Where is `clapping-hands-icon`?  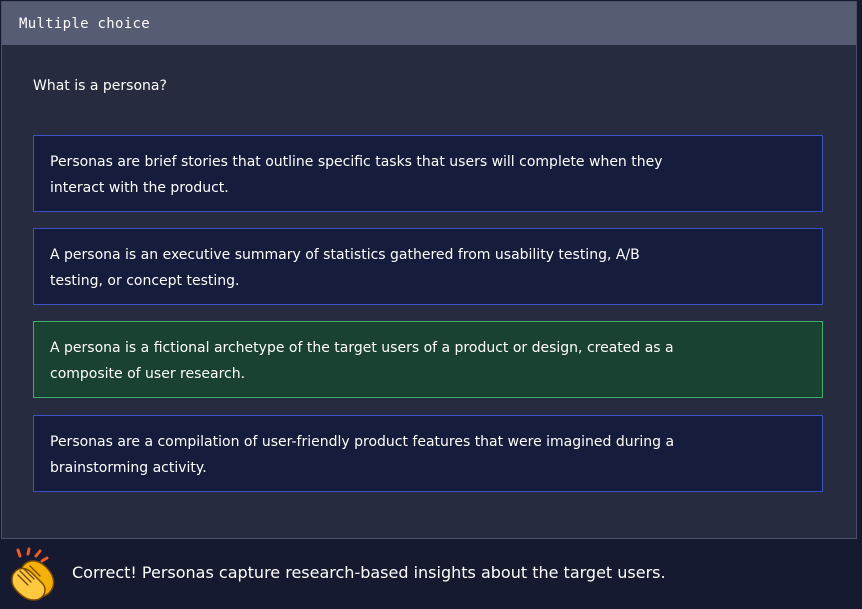 clapping-hands-icon is located at coordinates (33, 574).